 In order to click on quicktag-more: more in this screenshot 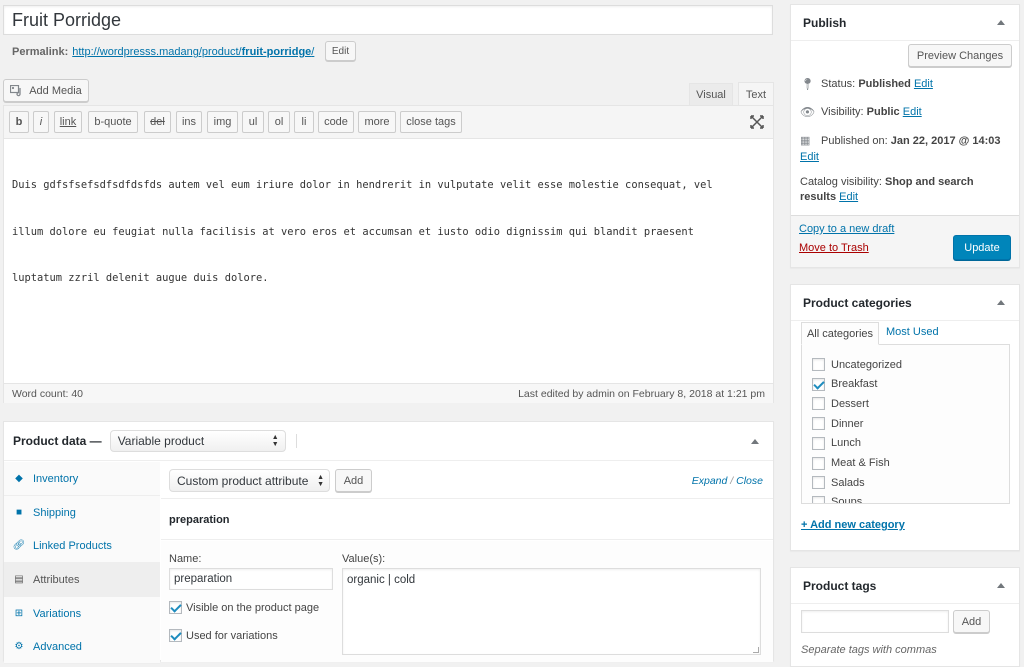, I will do `click(377, 122)`.